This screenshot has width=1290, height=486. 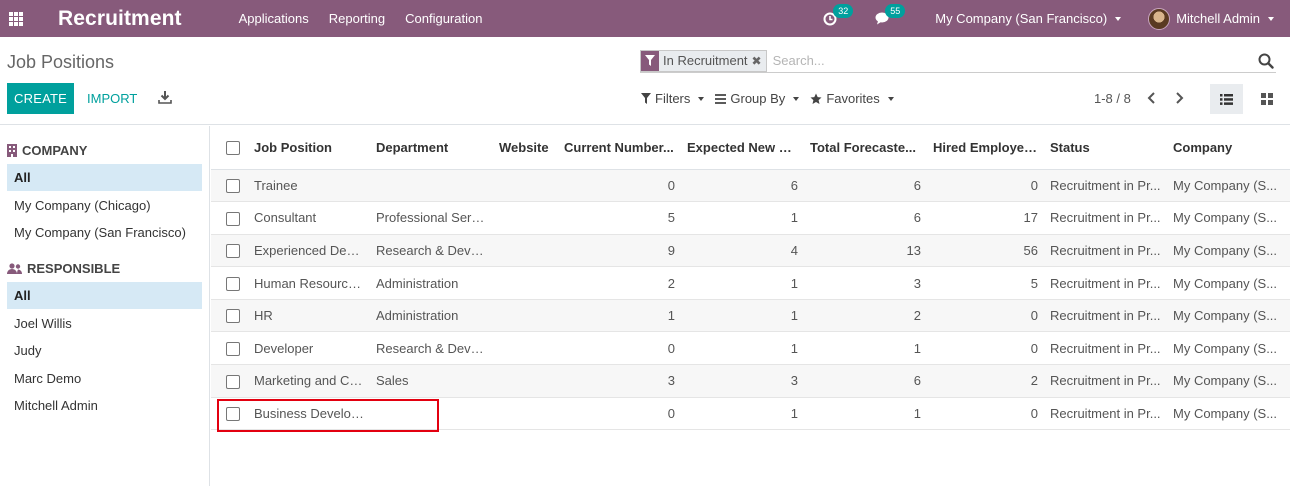 What do you see at coordinates (165, 97) in the screenshot?
I see `download-icon` at bounding box center [165, 97].